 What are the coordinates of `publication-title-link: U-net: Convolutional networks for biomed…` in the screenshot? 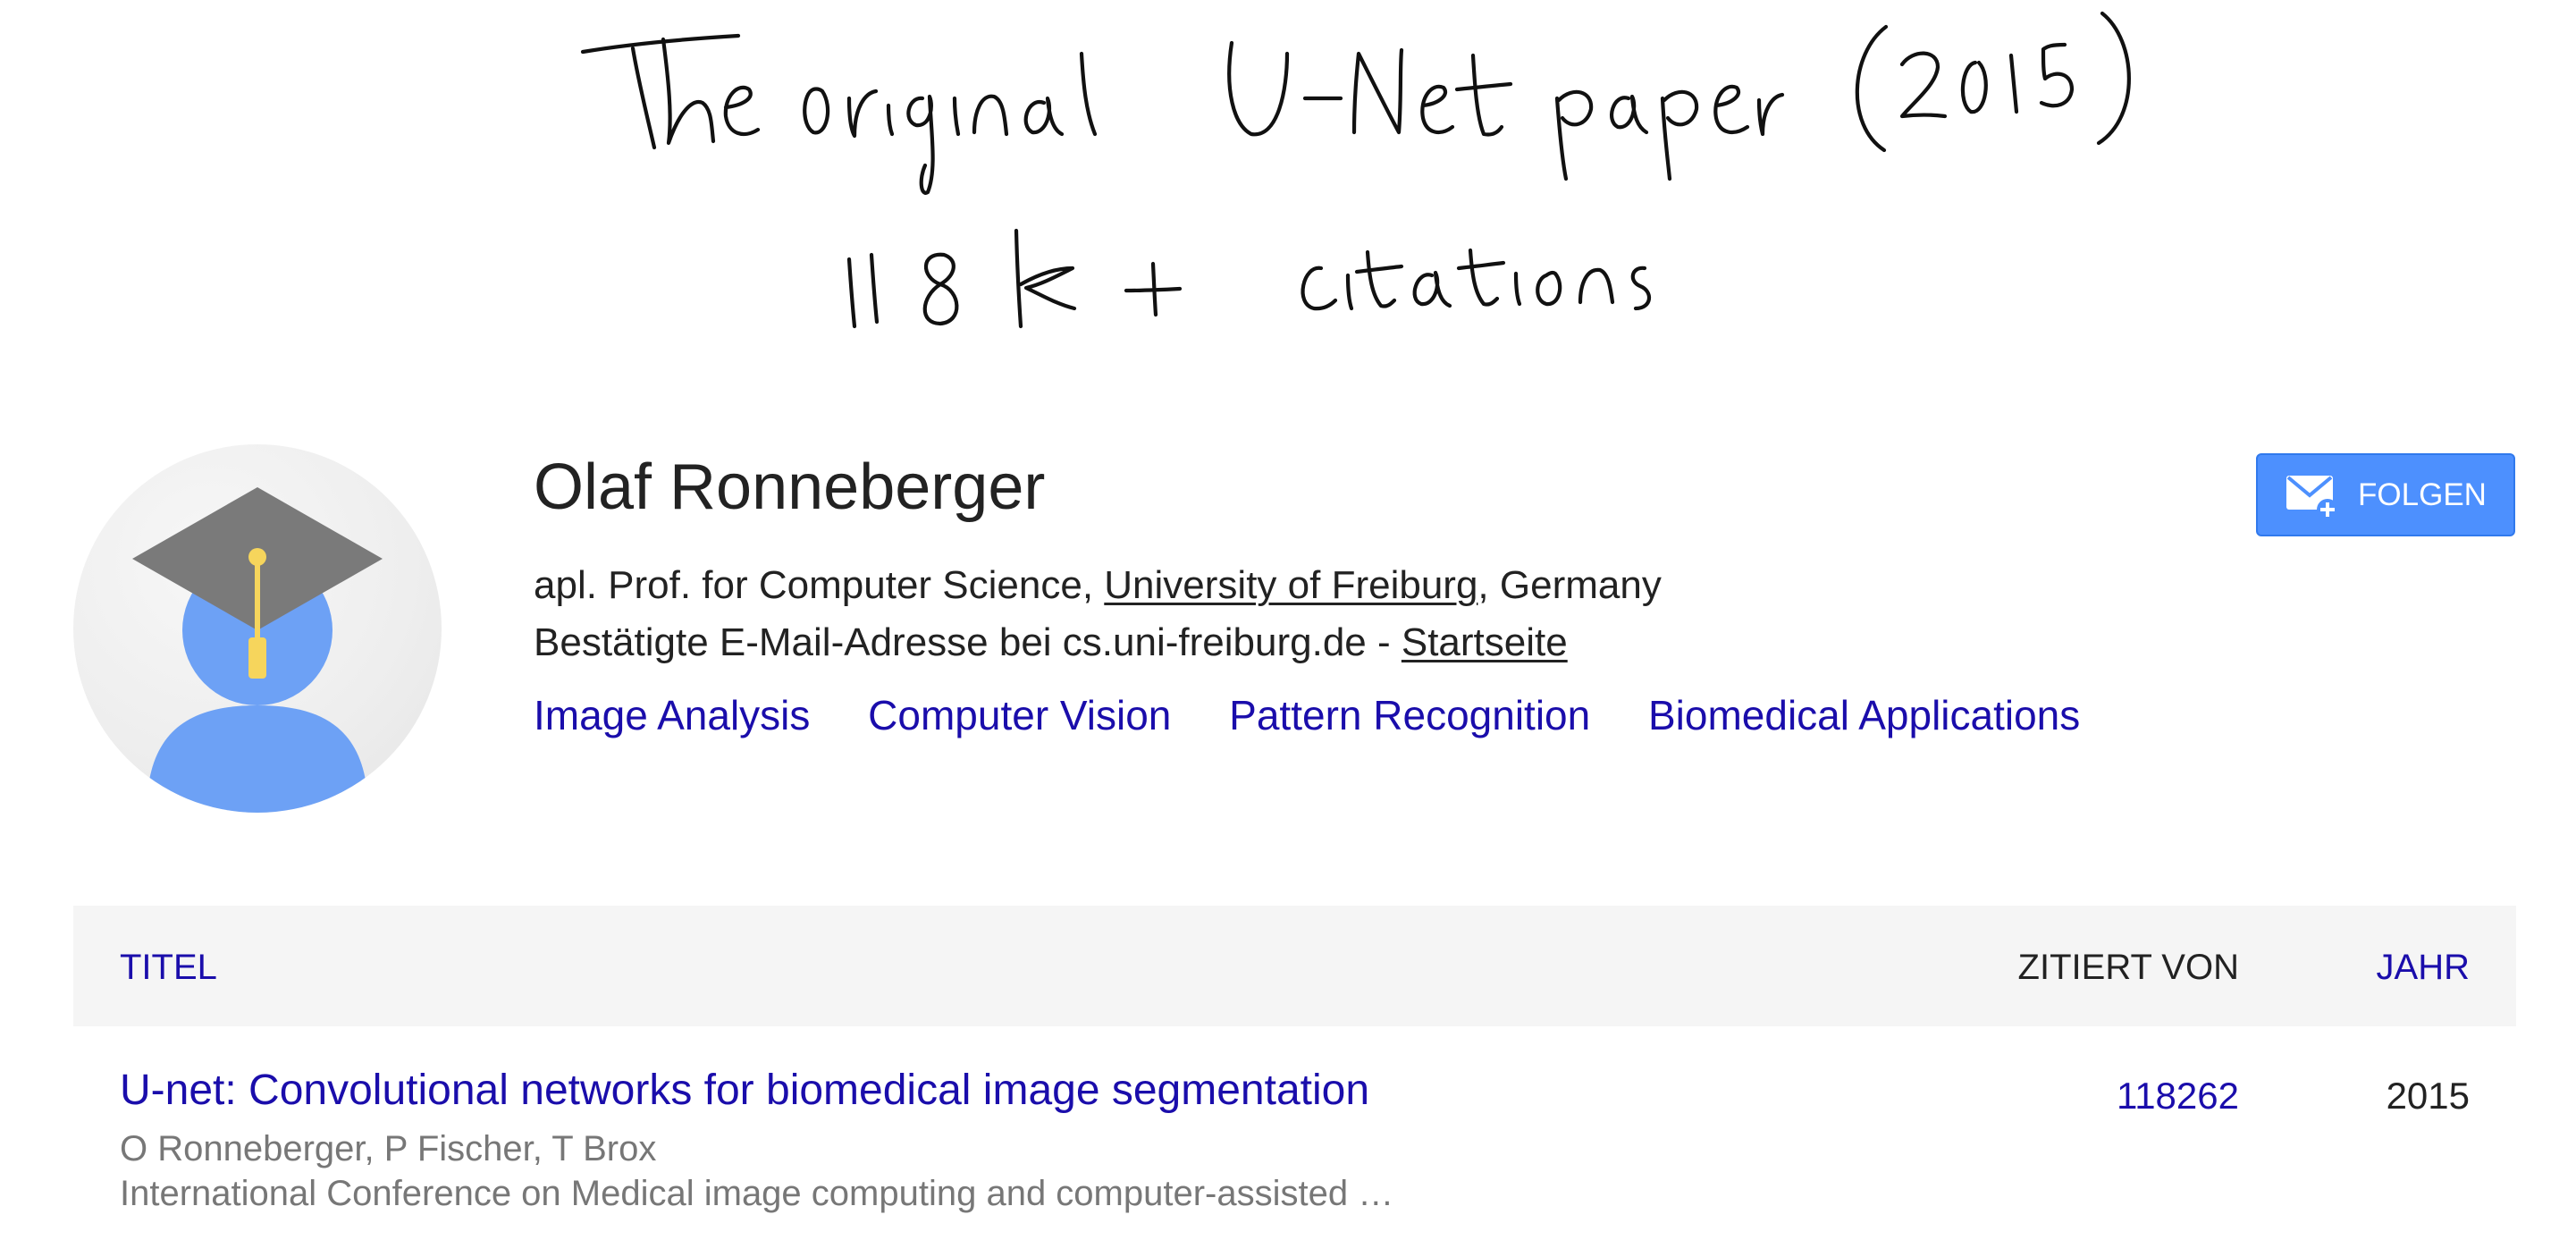 It's located at (745, 1091).